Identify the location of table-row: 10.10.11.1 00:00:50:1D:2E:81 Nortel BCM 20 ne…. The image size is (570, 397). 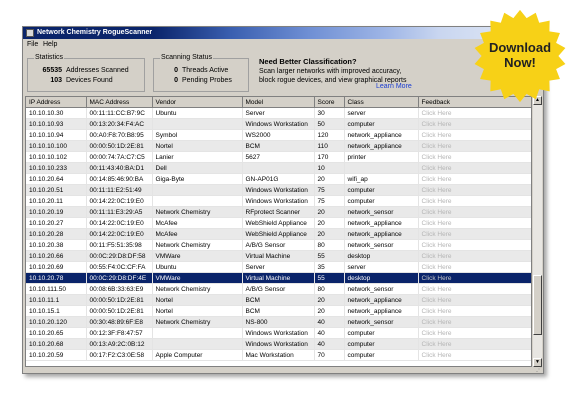
(278, 300).